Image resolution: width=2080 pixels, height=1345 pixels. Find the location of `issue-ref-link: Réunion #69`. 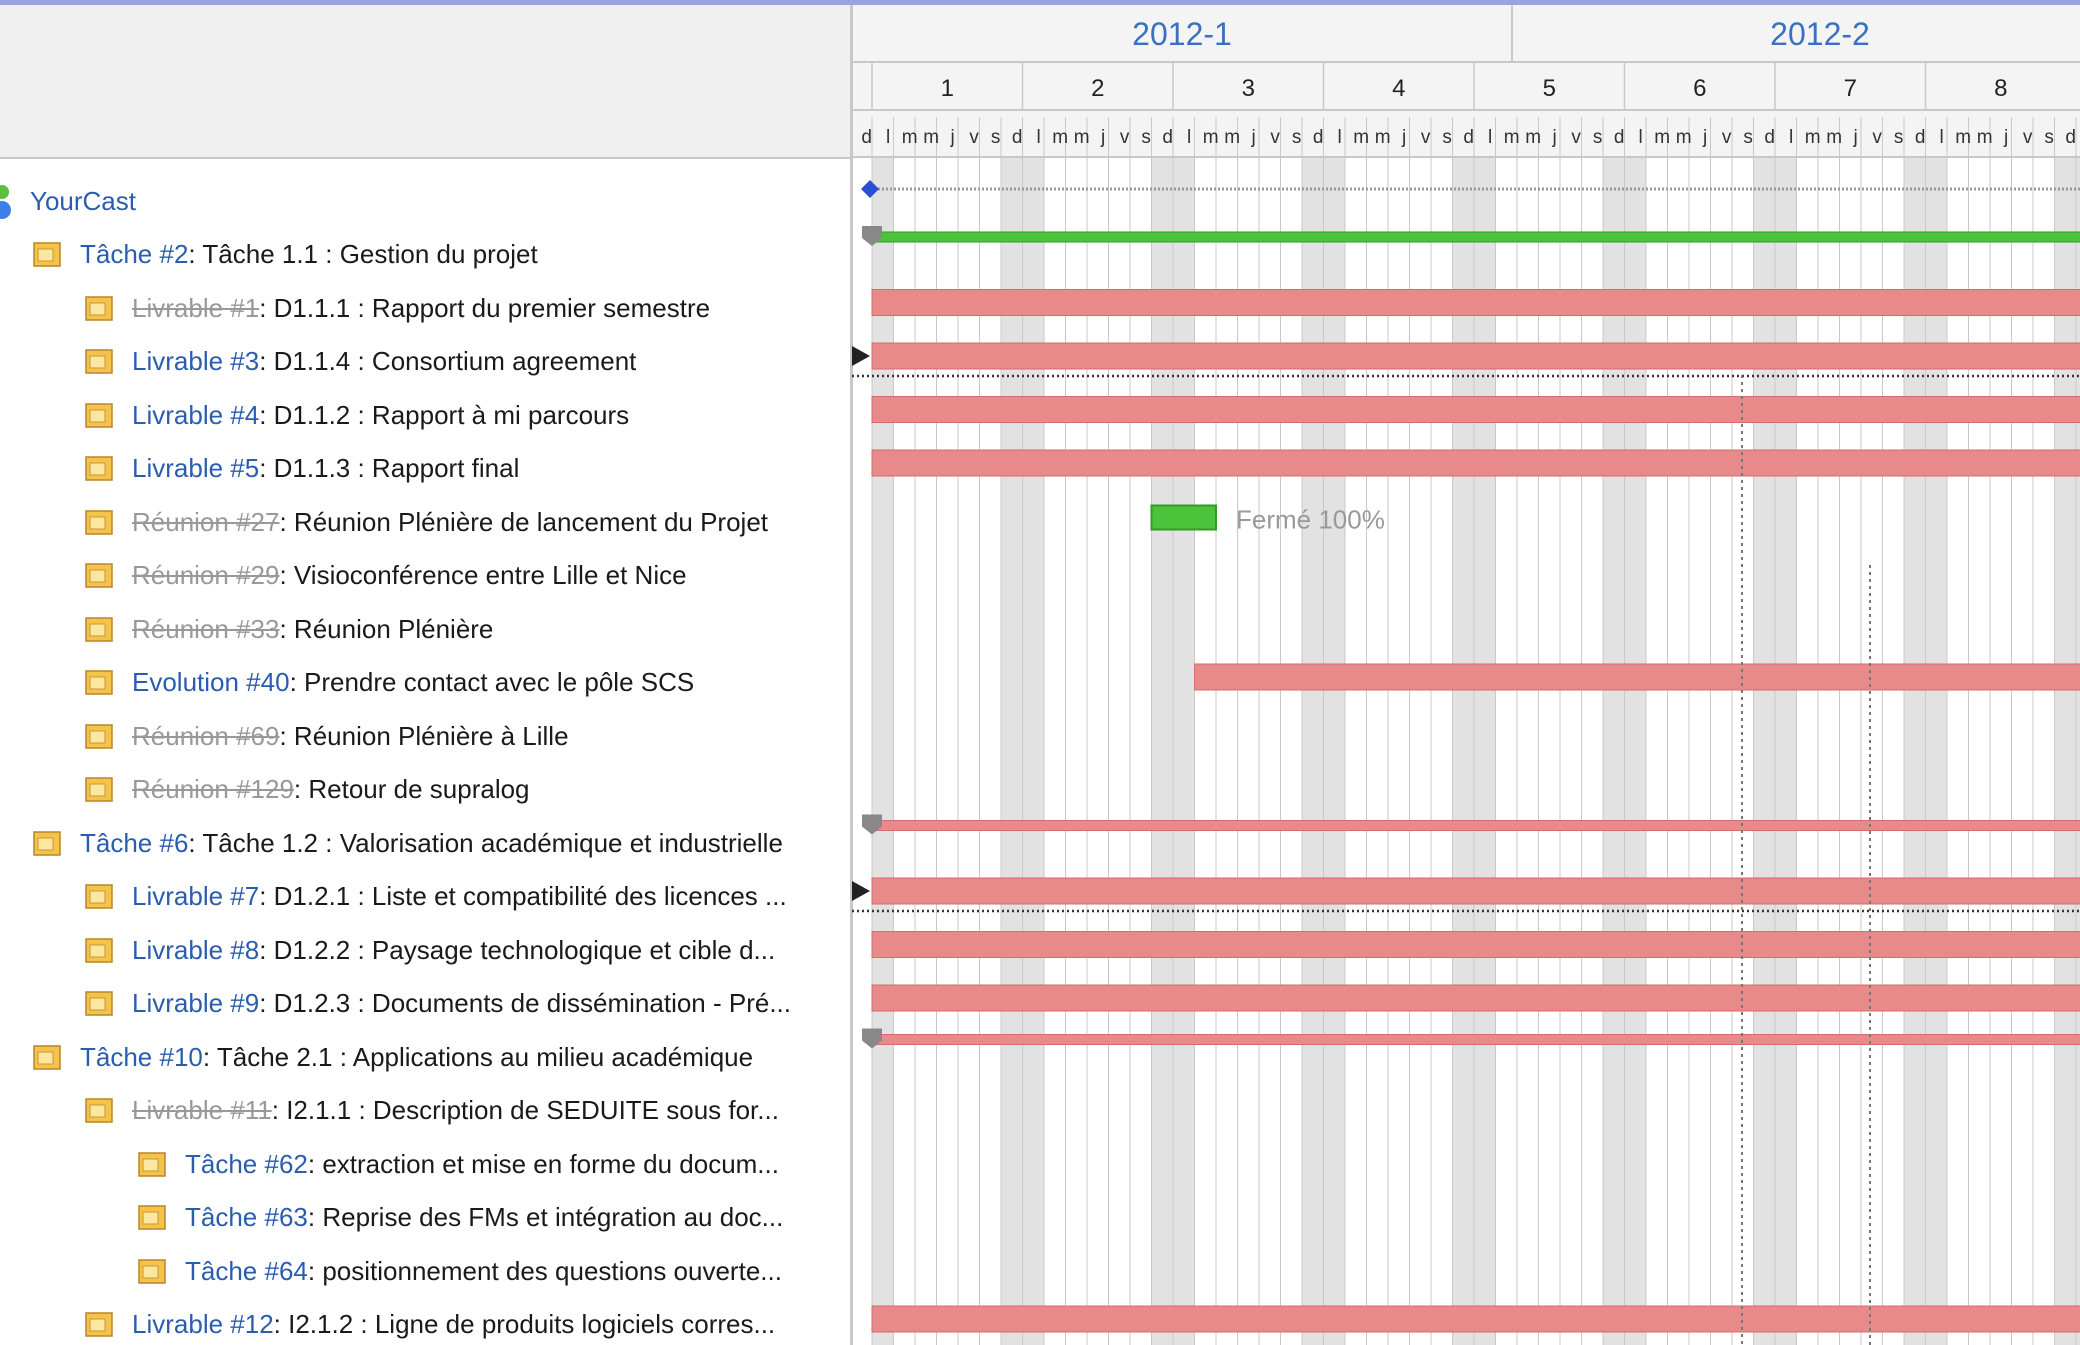

issue-ref-link: Réunion #69 is located at coordinates (205, 736).